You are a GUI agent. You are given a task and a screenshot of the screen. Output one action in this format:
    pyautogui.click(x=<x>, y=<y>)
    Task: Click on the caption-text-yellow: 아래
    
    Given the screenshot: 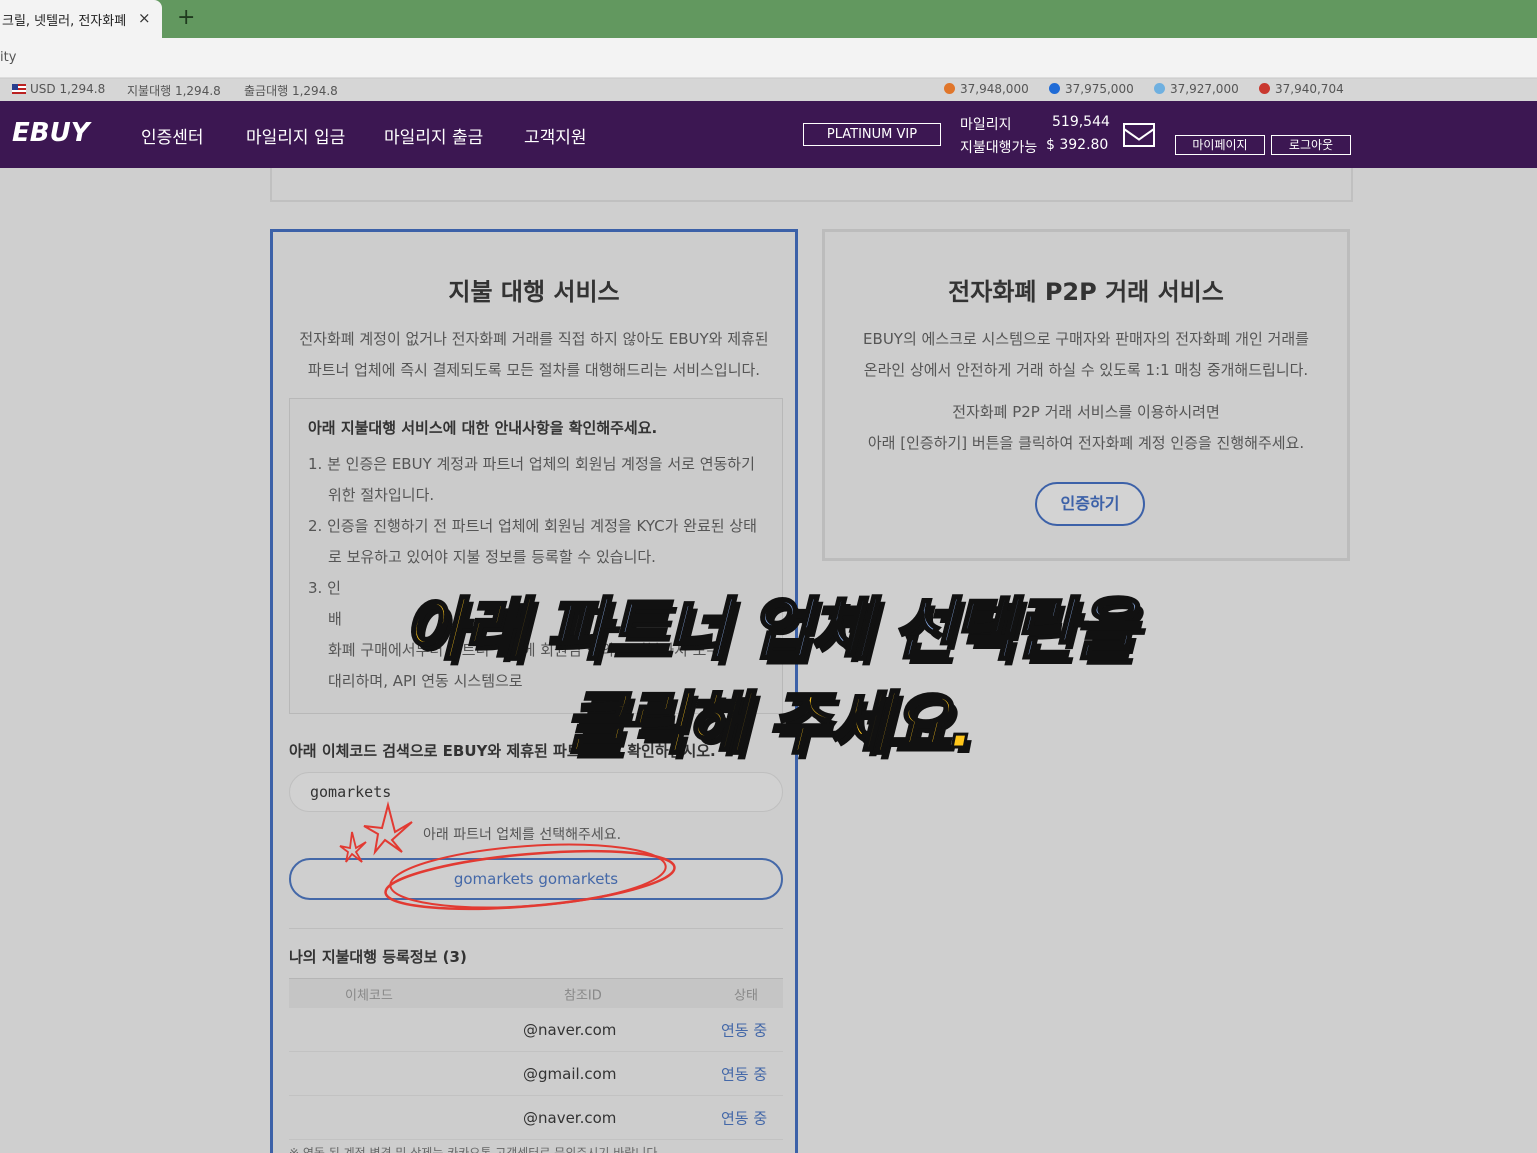 What is the action you would take?
    pyautogui.click(x=464, y=631)
    